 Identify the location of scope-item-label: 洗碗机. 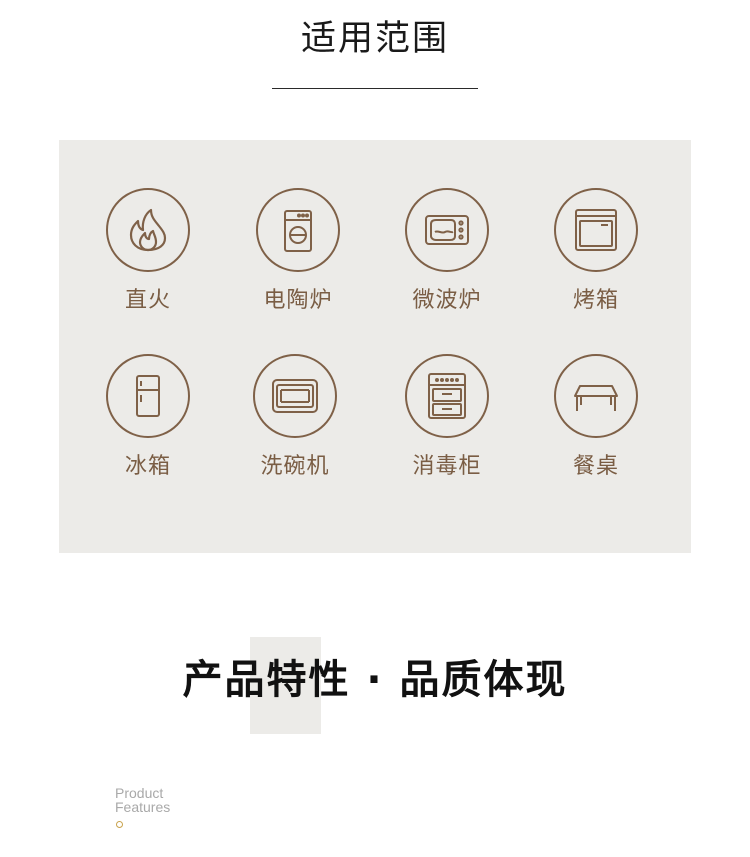
(295, 466).